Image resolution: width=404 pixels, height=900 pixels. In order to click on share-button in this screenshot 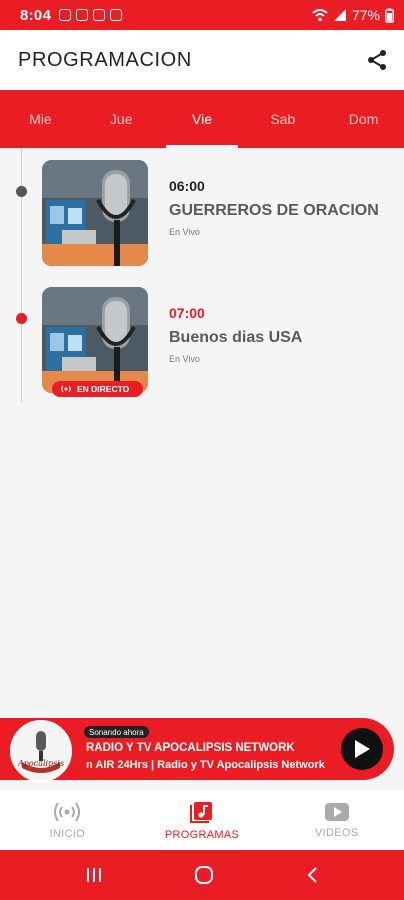, I will do `click(377, 60)`.